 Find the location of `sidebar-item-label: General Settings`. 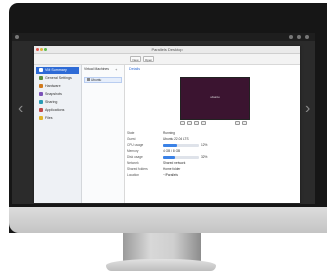

sidebar-item-label: General Settings is located at coordinates (58, 78).